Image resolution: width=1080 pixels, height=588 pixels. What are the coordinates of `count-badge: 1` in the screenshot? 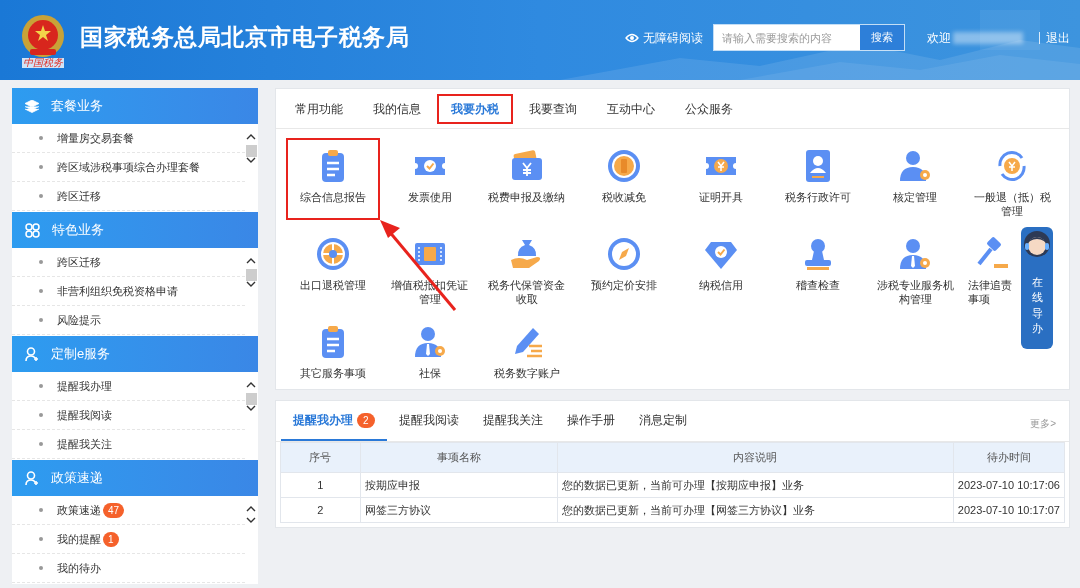 It's located at (111, 539).